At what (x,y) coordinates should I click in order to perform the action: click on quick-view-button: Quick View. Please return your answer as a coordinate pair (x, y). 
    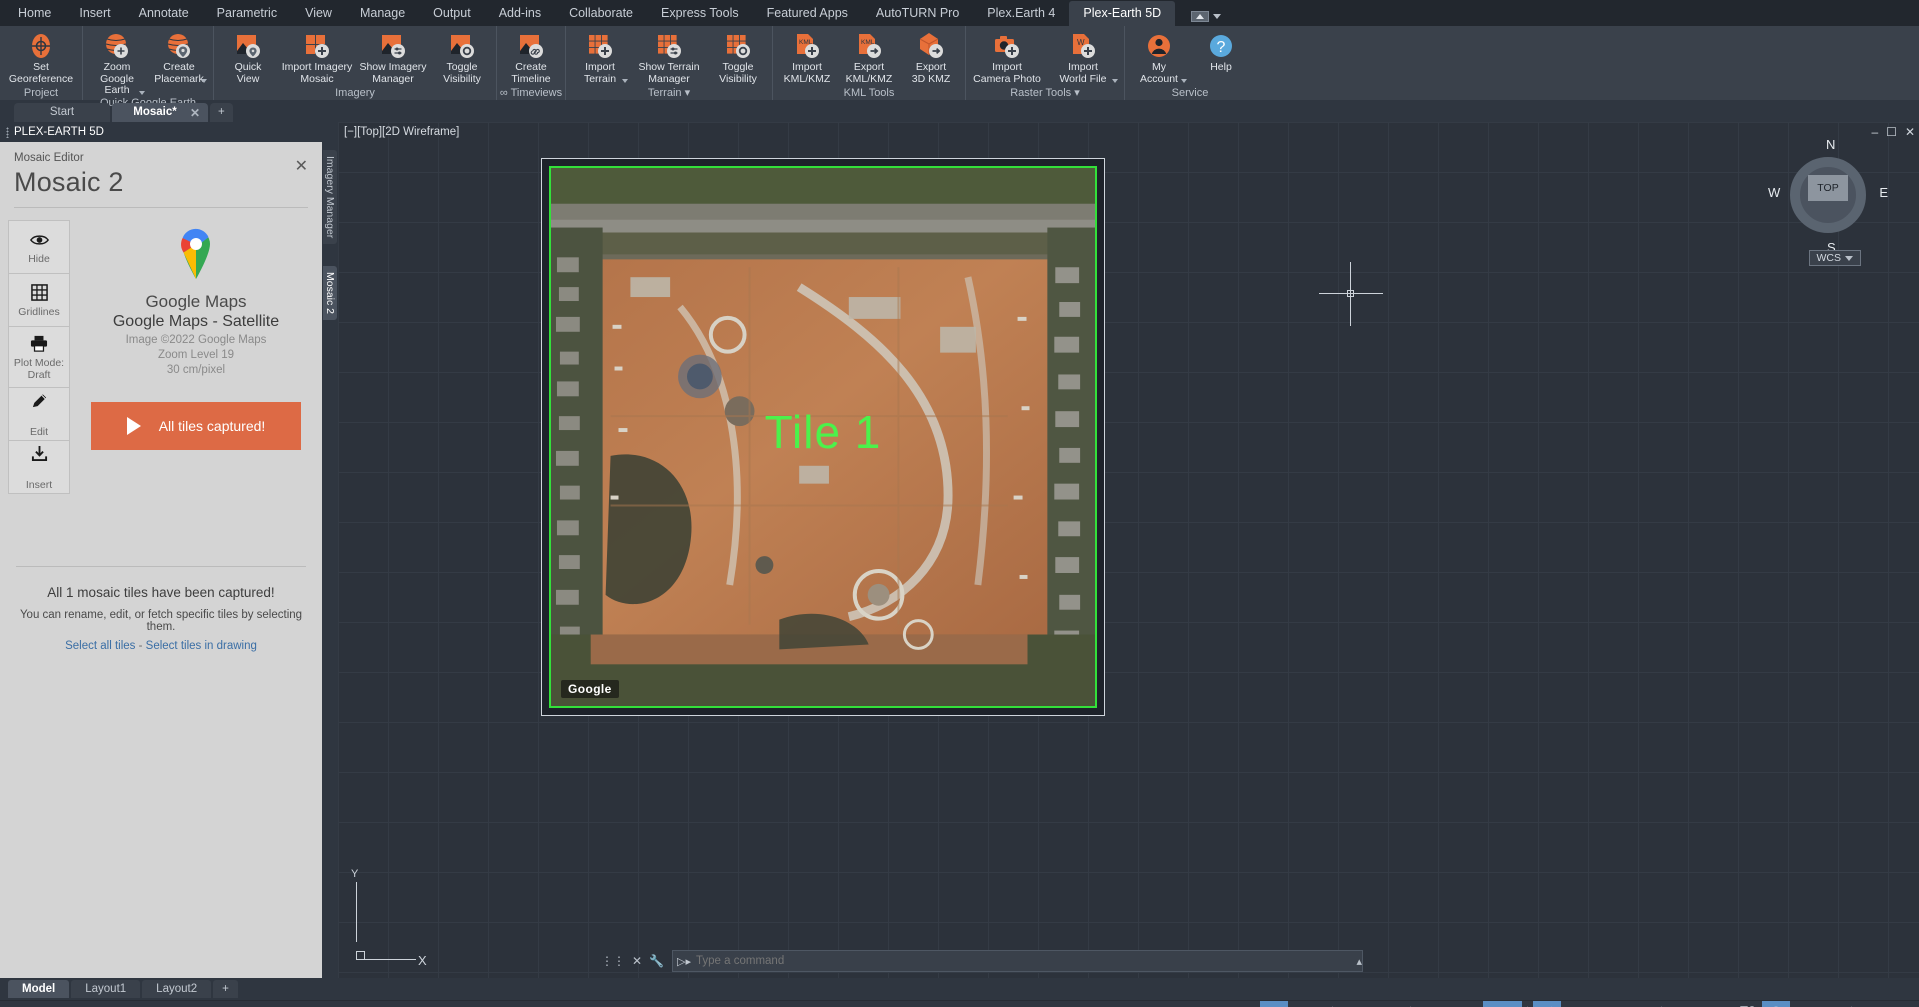
    Looking at the image, I should click on (248, 57).